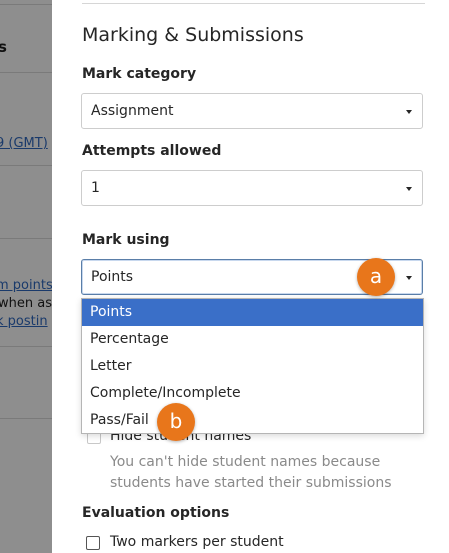 The height and width of the screenshot is (553, 449). I want to click on mark-using-label: Mark using, so click(126, 240).